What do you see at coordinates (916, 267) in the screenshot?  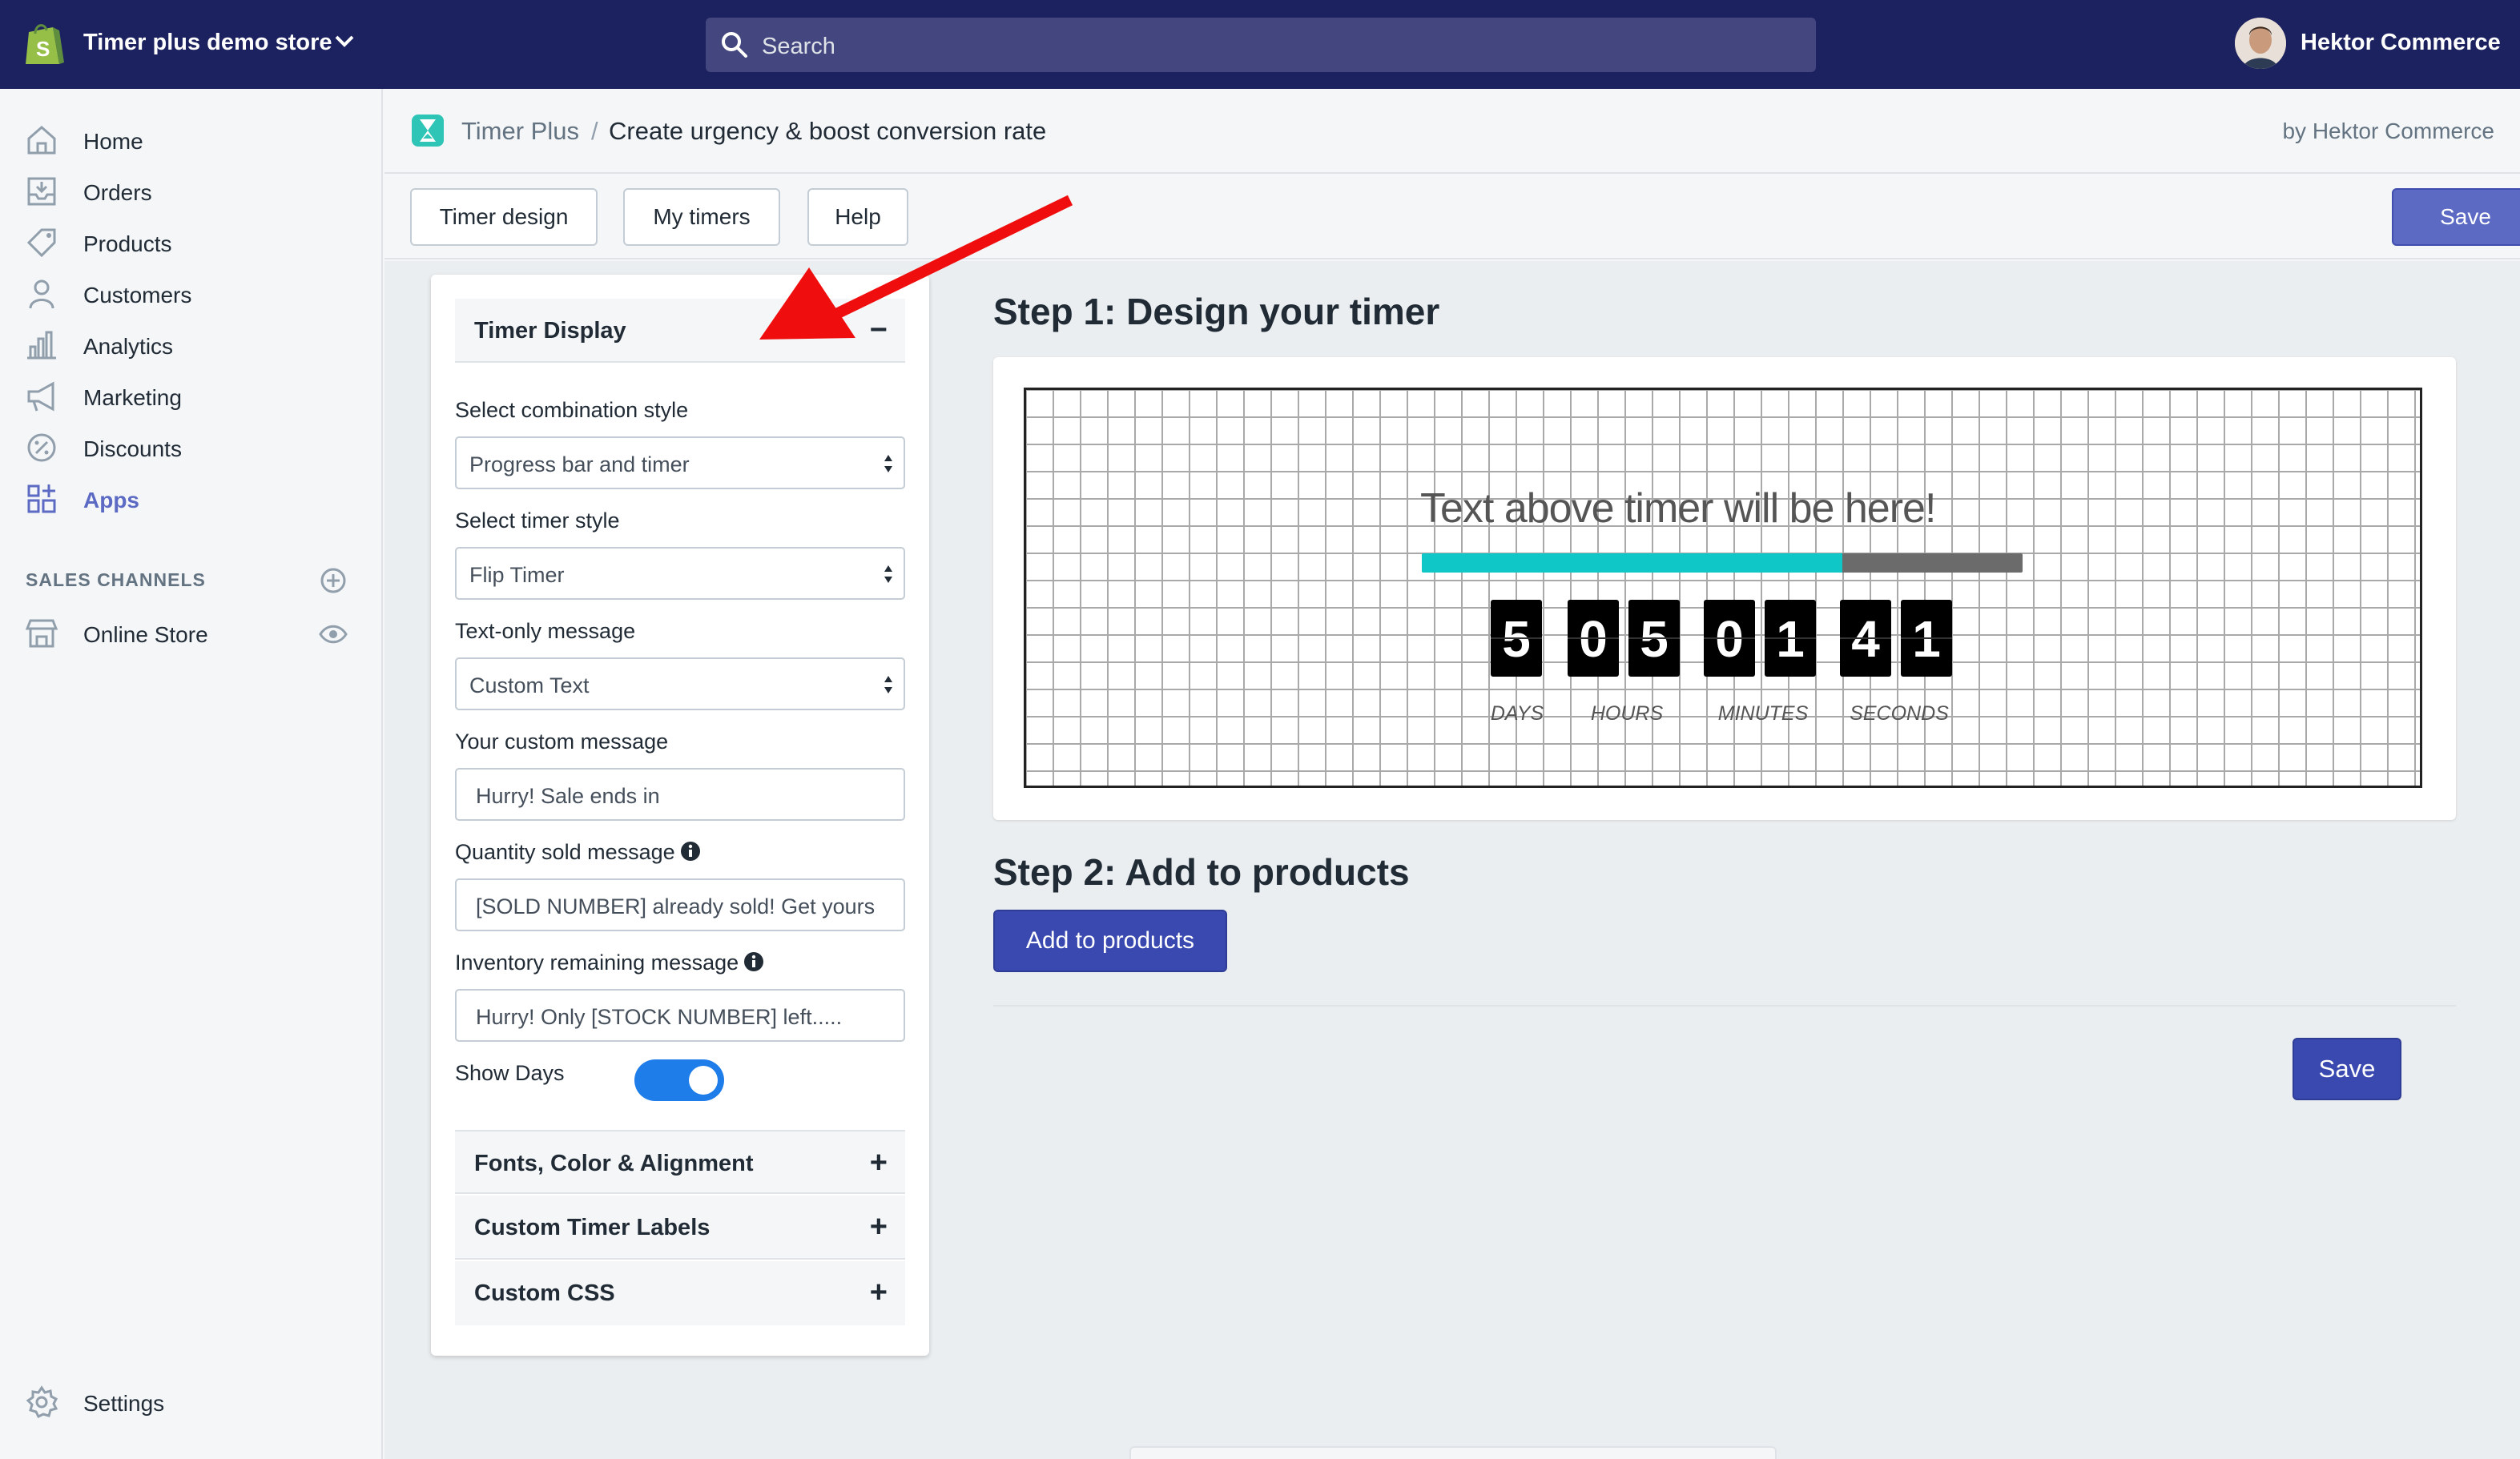 I see `annotation-arrow-icon` at bounding box center [916, 267].